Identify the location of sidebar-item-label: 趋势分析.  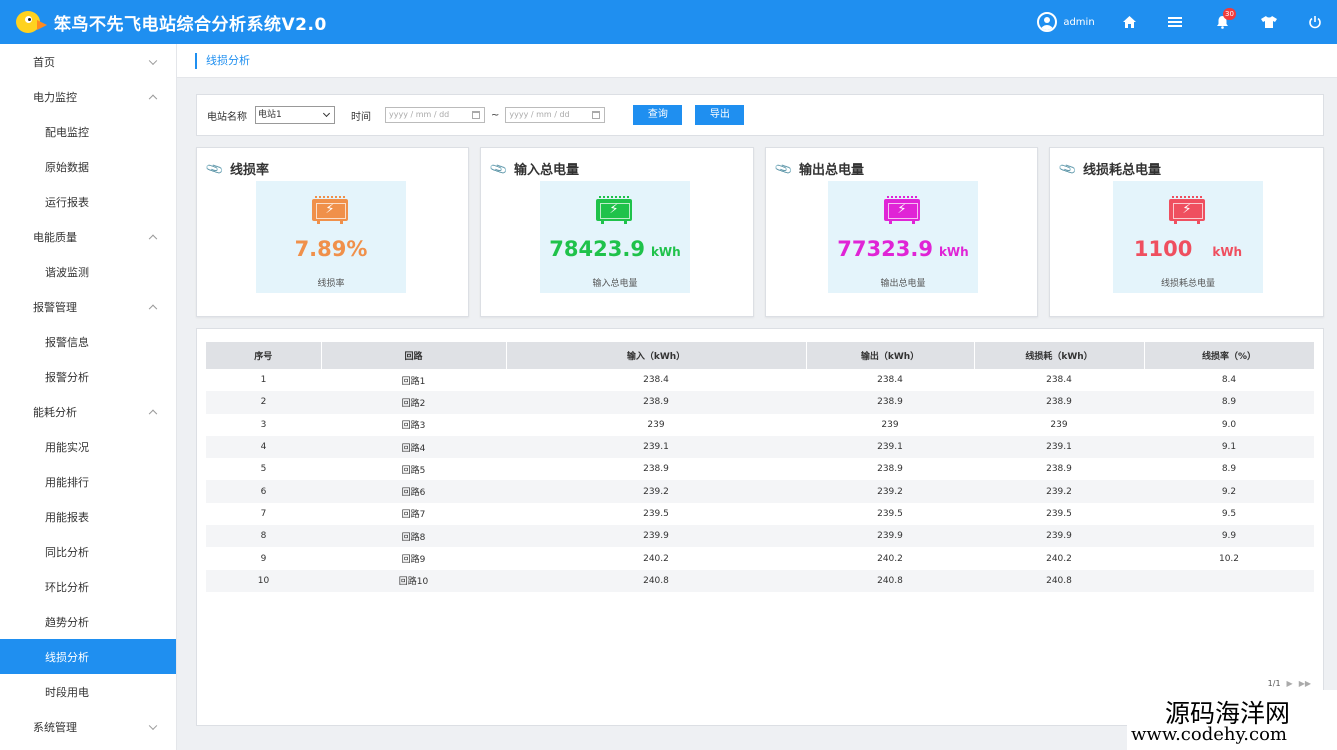
(67, 622).